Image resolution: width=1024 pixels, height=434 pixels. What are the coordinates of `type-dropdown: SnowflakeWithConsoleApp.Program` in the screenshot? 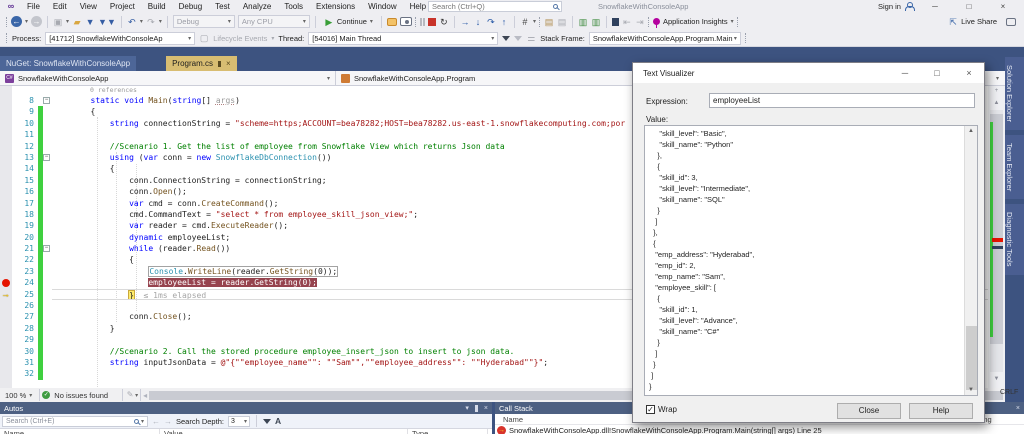 It's located at (408, 78).